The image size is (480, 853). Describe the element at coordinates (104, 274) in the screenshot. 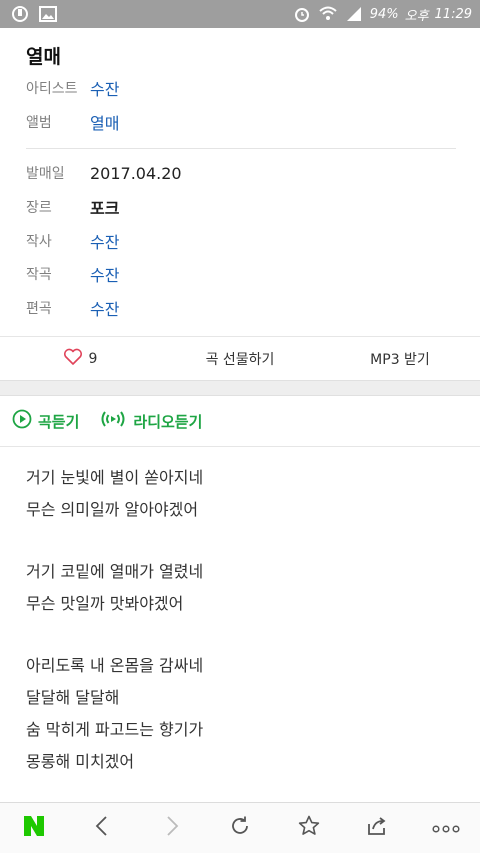

I see `composer-link: 수잔` at that location.